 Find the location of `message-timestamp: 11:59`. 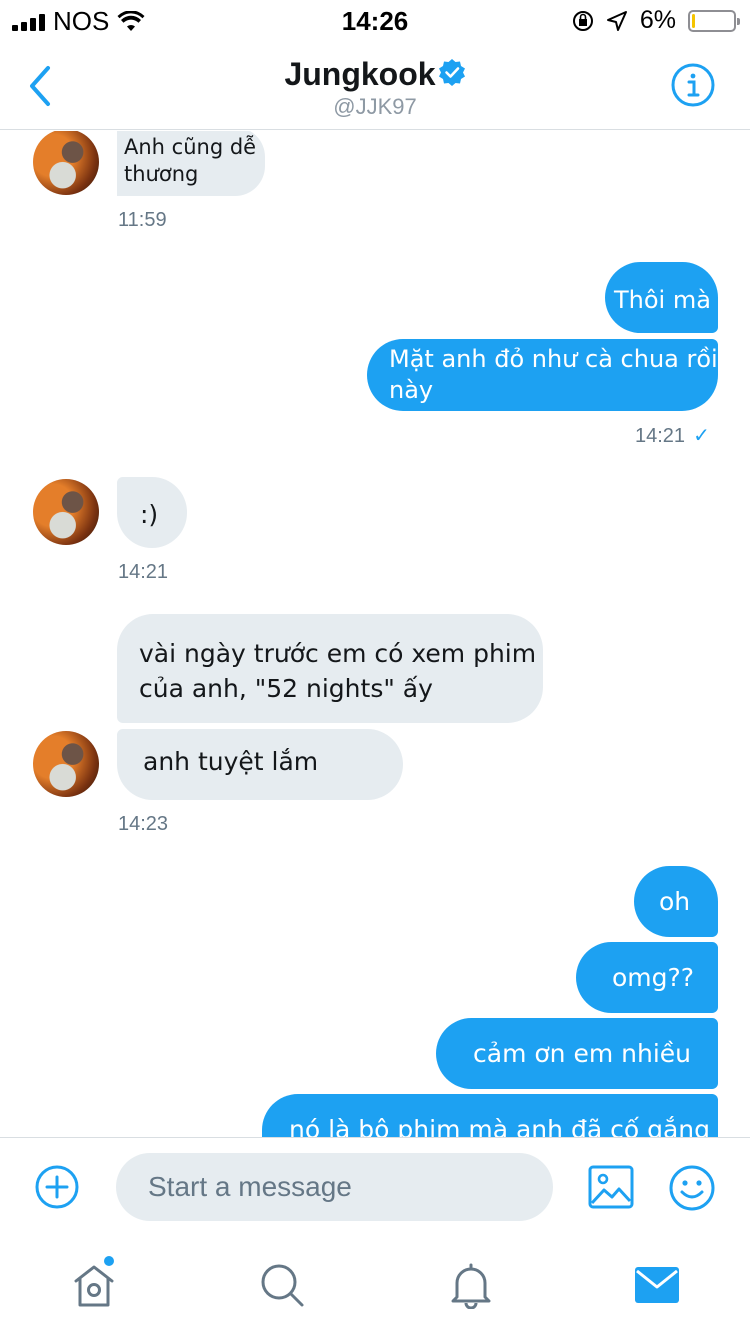

message-timestamp: 11:59 is located at coordinates (142, 220).